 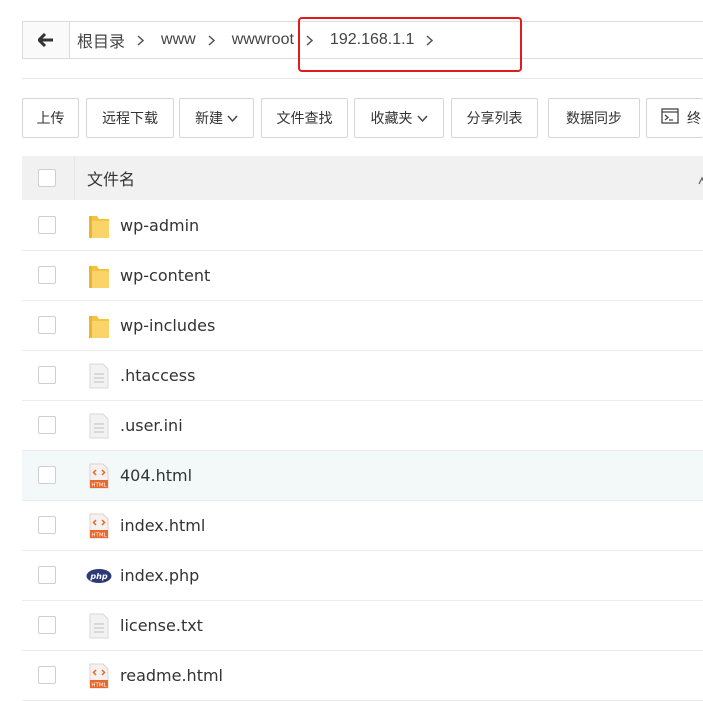 What do you see at coordinates (156, 476) in the screenshot?
I see `file-name: 404.html` at bounding box center [156, 476].